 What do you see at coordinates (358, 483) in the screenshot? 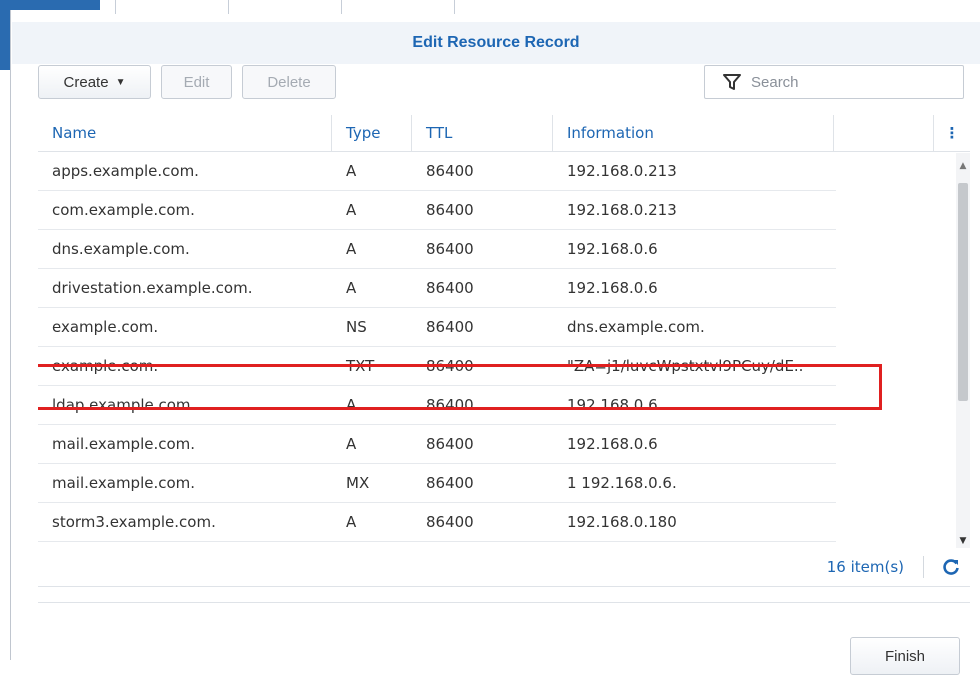
I see `cell-type: MX` at bounding box center [358, 483].